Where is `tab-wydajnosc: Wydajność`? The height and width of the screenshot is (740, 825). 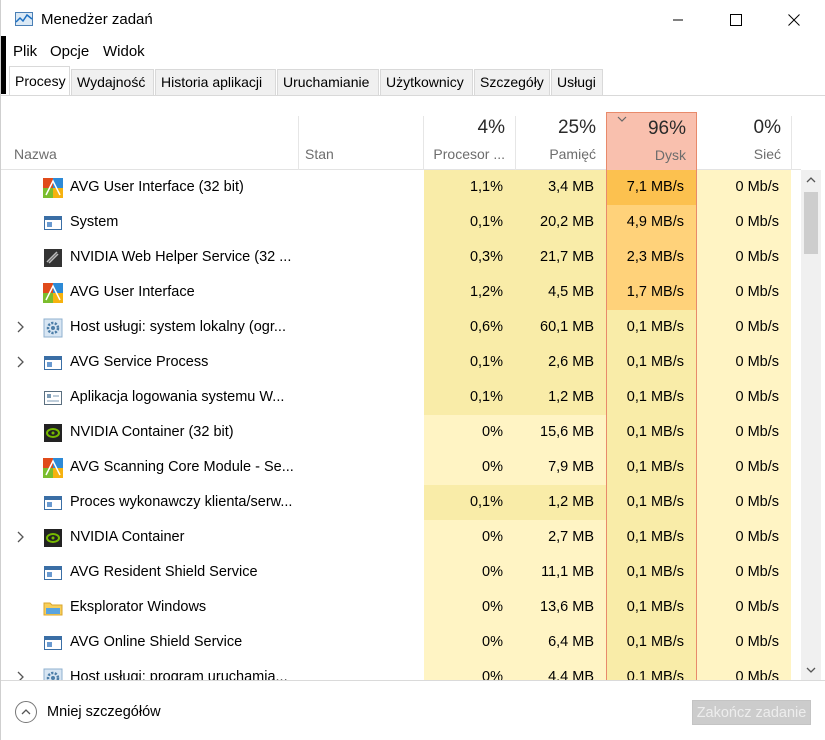 tab-wydajnosc: Wydajność is located at coordinates (112, 82).